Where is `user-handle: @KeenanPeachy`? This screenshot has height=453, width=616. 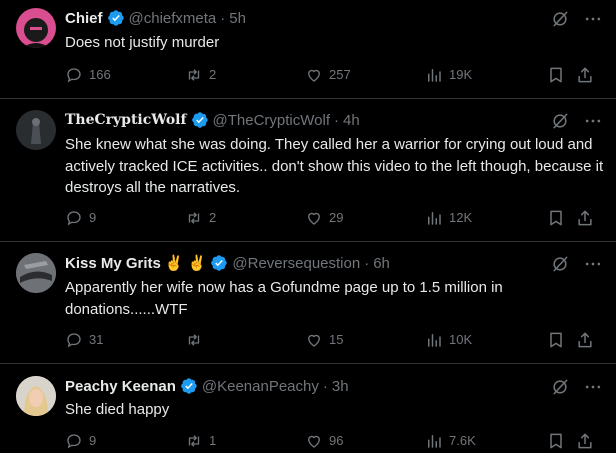
user-handle: @KeenanPeachy is located at coordinates (260, 386).